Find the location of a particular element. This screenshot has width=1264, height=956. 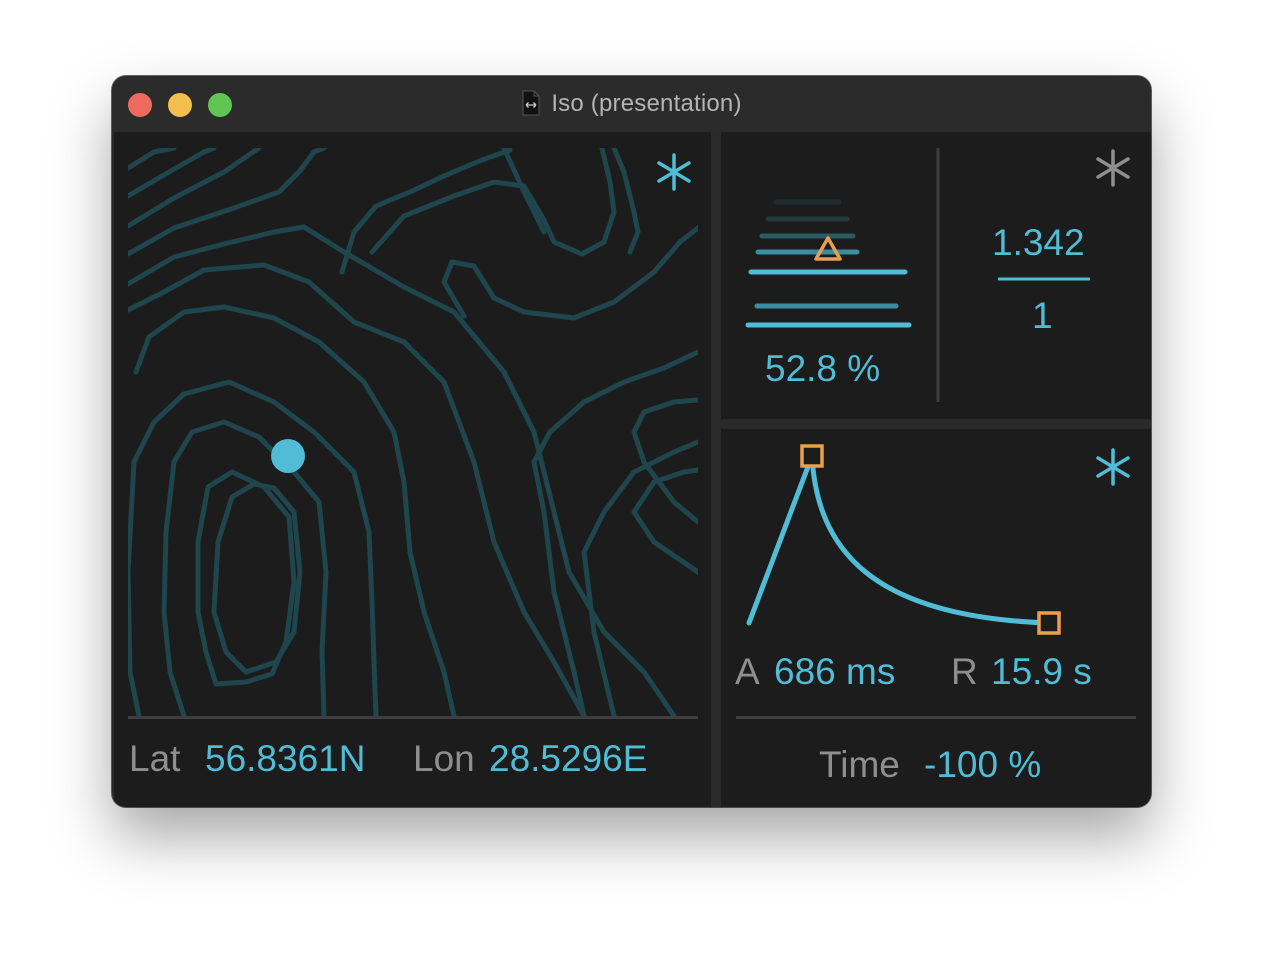

attack-handle is located at coordinates (812, 456).